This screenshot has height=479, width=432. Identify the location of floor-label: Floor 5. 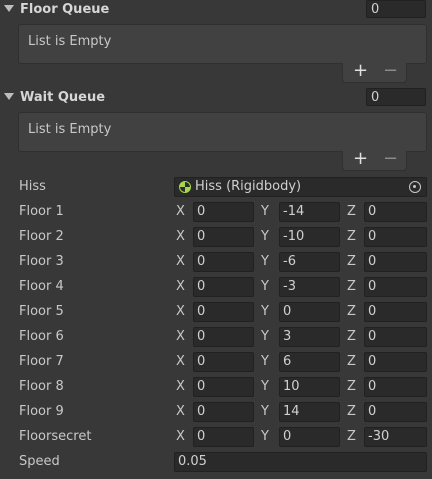
(41, 311).